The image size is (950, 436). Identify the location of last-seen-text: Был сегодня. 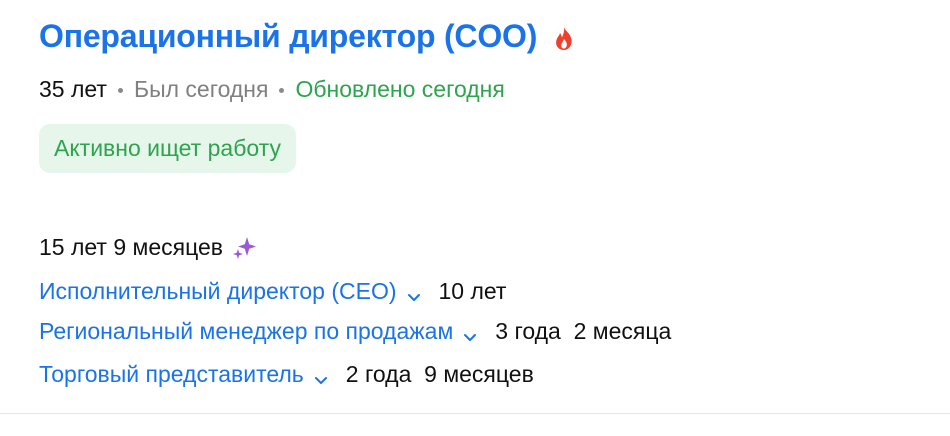
(201, 89).